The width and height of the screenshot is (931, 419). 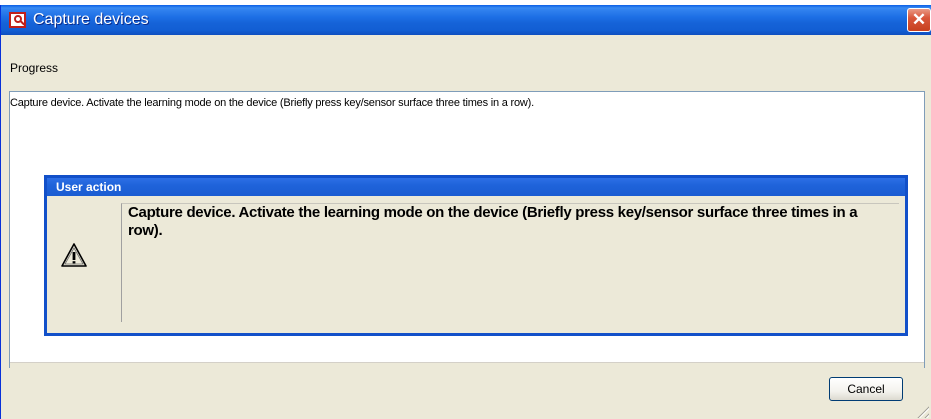 I want to click on window-titlebar: Capture devices ✕, so click(x=466, y=20).